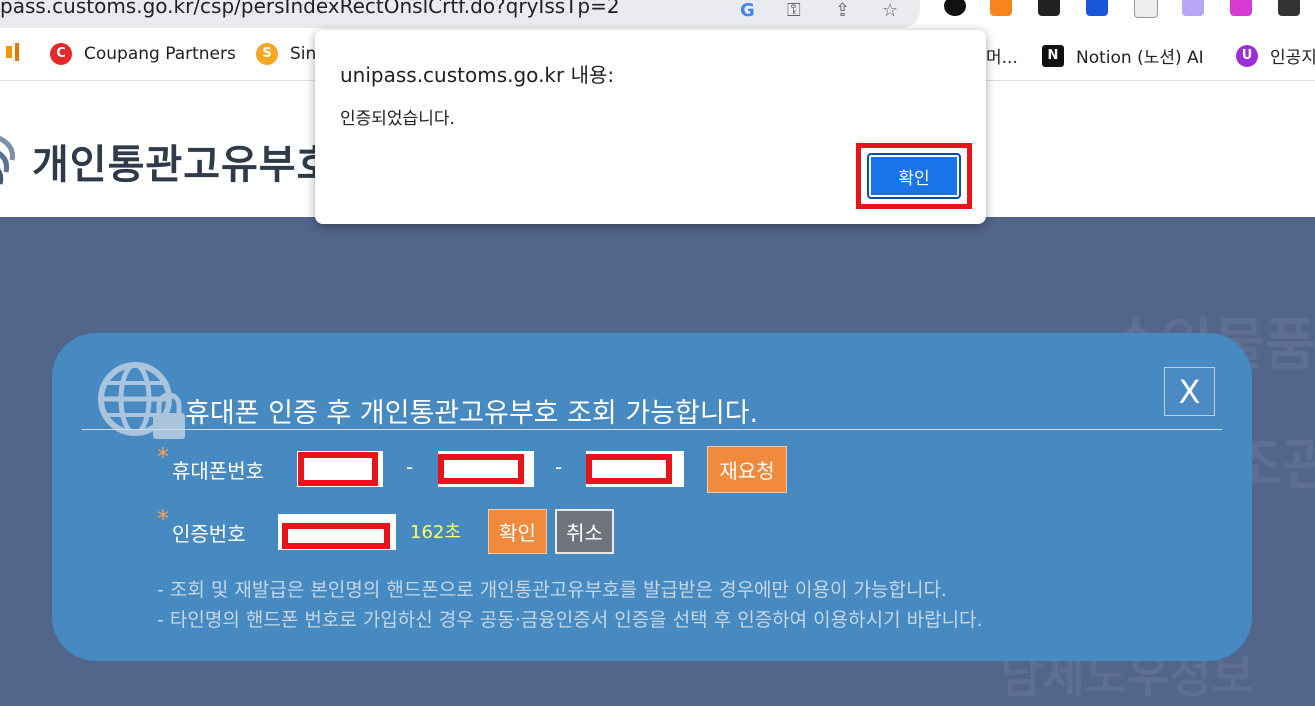 Image resolution: width=1315 pixels, height=706 pixels. Describe the element at coordinates (1053, 55) in the screenshot. I see `notion-icon: N` at that location.